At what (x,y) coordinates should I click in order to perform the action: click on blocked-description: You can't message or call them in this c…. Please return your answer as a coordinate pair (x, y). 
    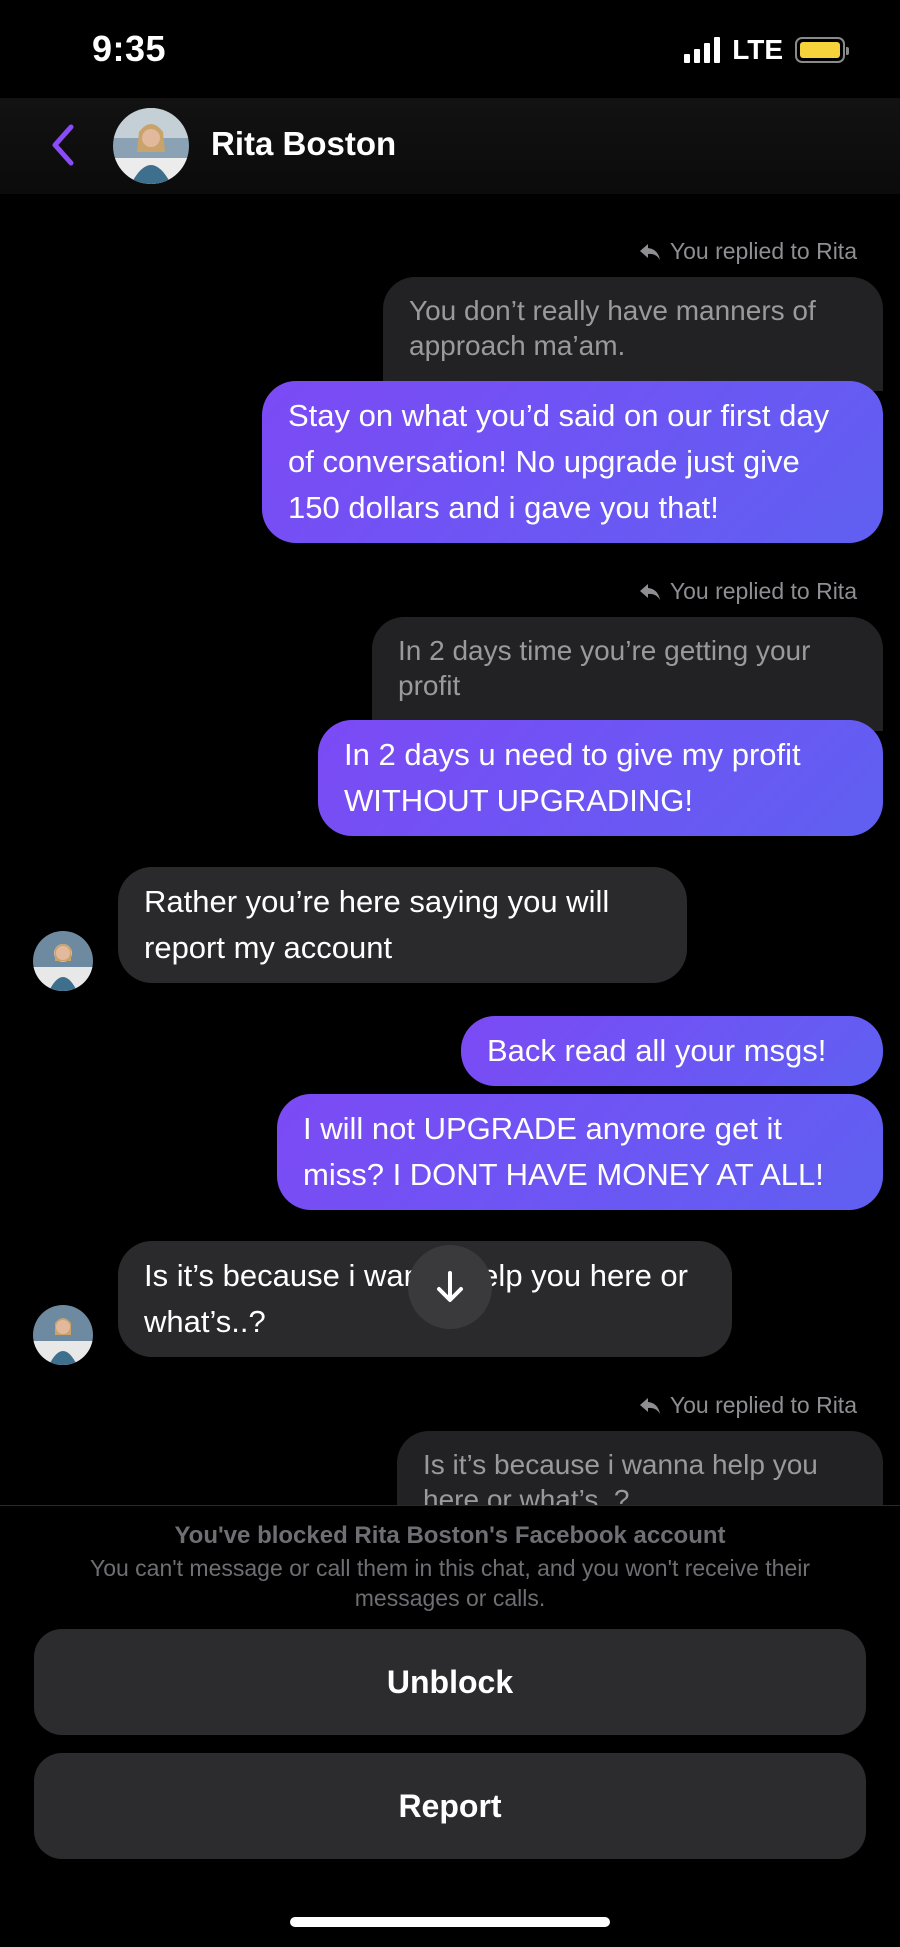
    Looking at the image, I should click on (450, 1583).